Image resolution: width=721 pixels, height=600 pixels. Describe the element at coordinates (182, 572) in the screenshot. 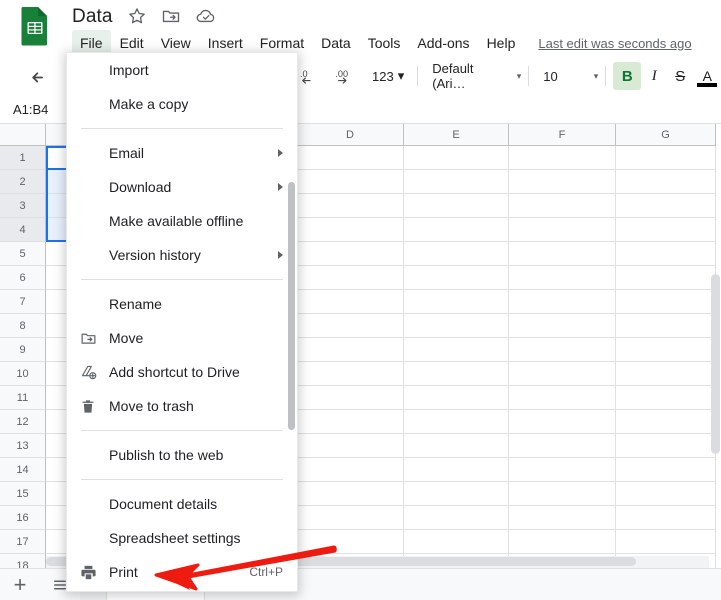

I see `file-menu-item-print: Print Ctrl+P` at that location.